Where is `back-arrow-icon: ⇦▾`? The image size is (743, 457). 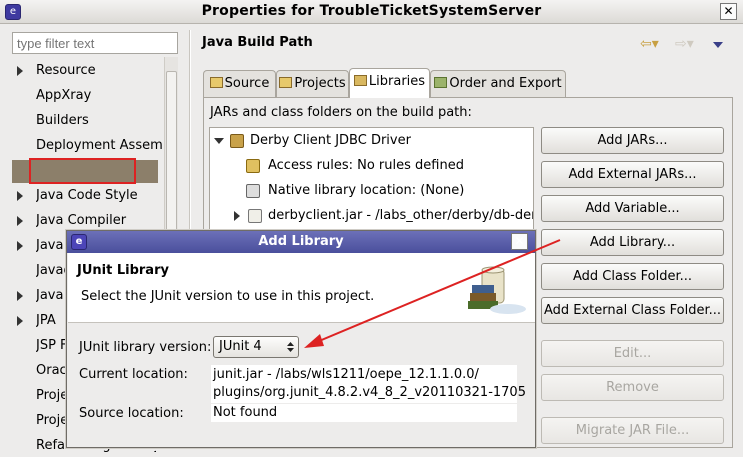 back-arrow-icon: ⇦▾ is located at coordinates (649, 44).